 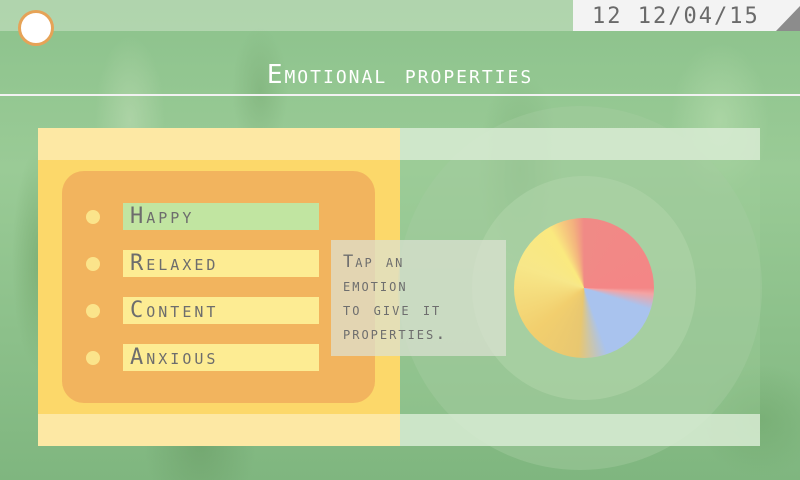 I want to click on home-ring-icon, so click(x=36, y=28).